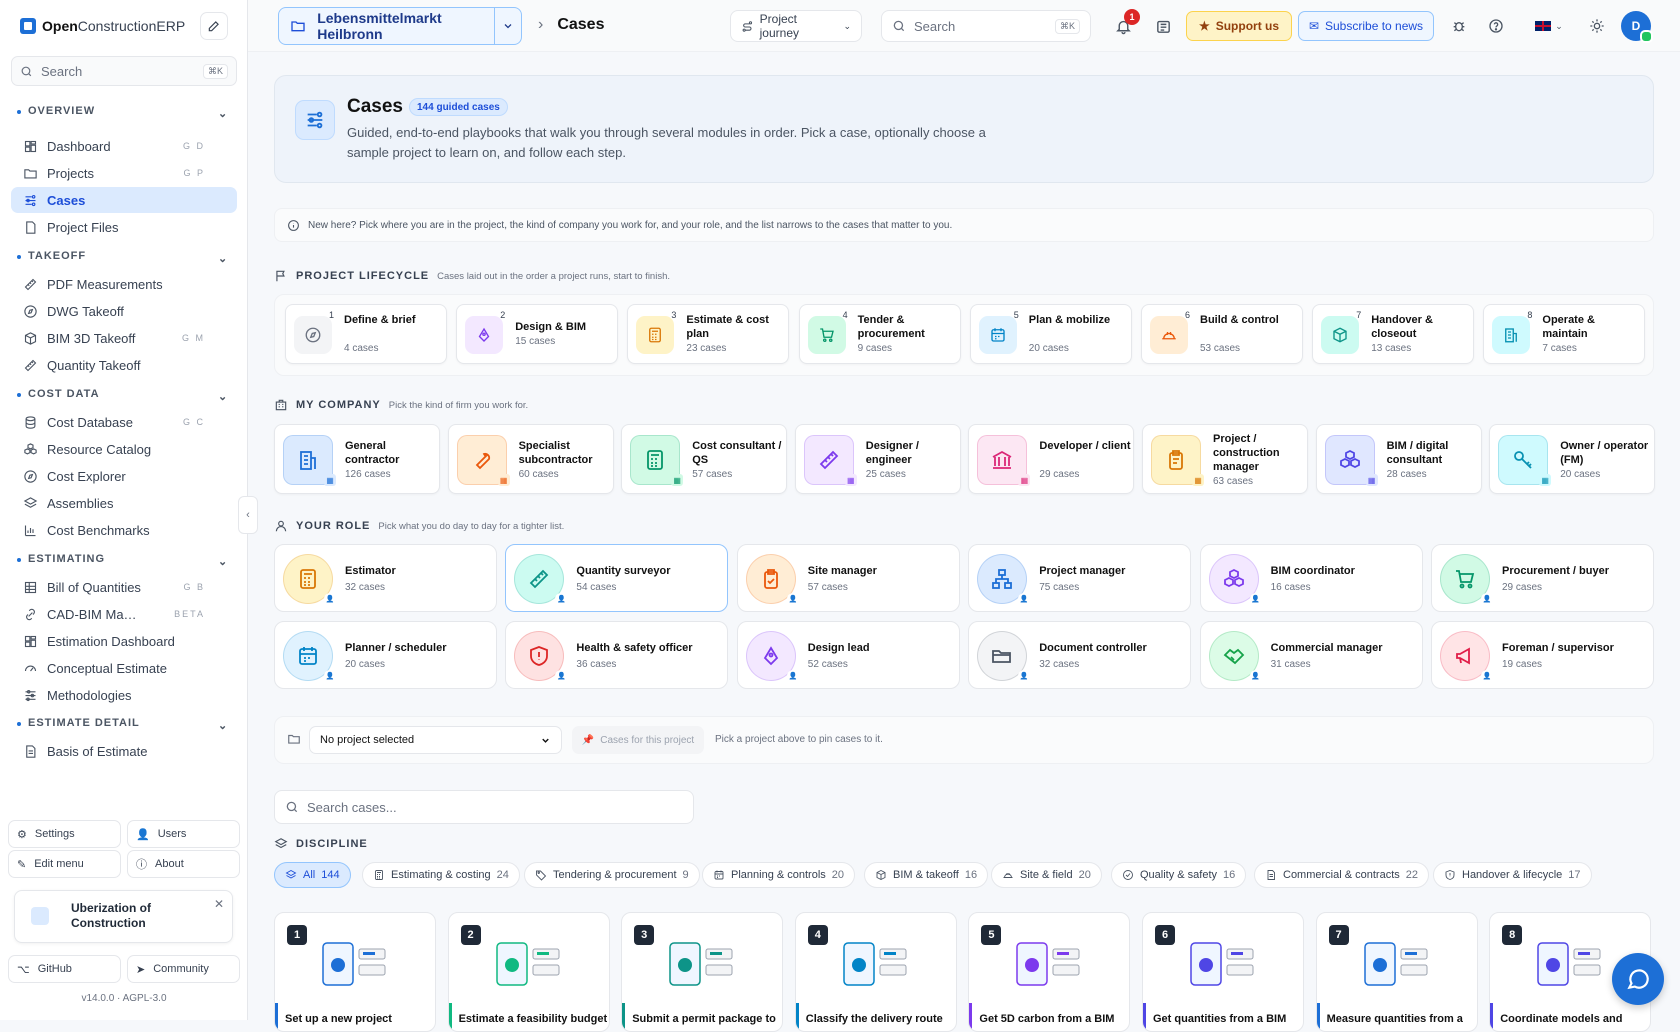 The image size is (1680, 1032). I want to click on role-card: 👤 Estimator 32 cases, so click(385, 578).